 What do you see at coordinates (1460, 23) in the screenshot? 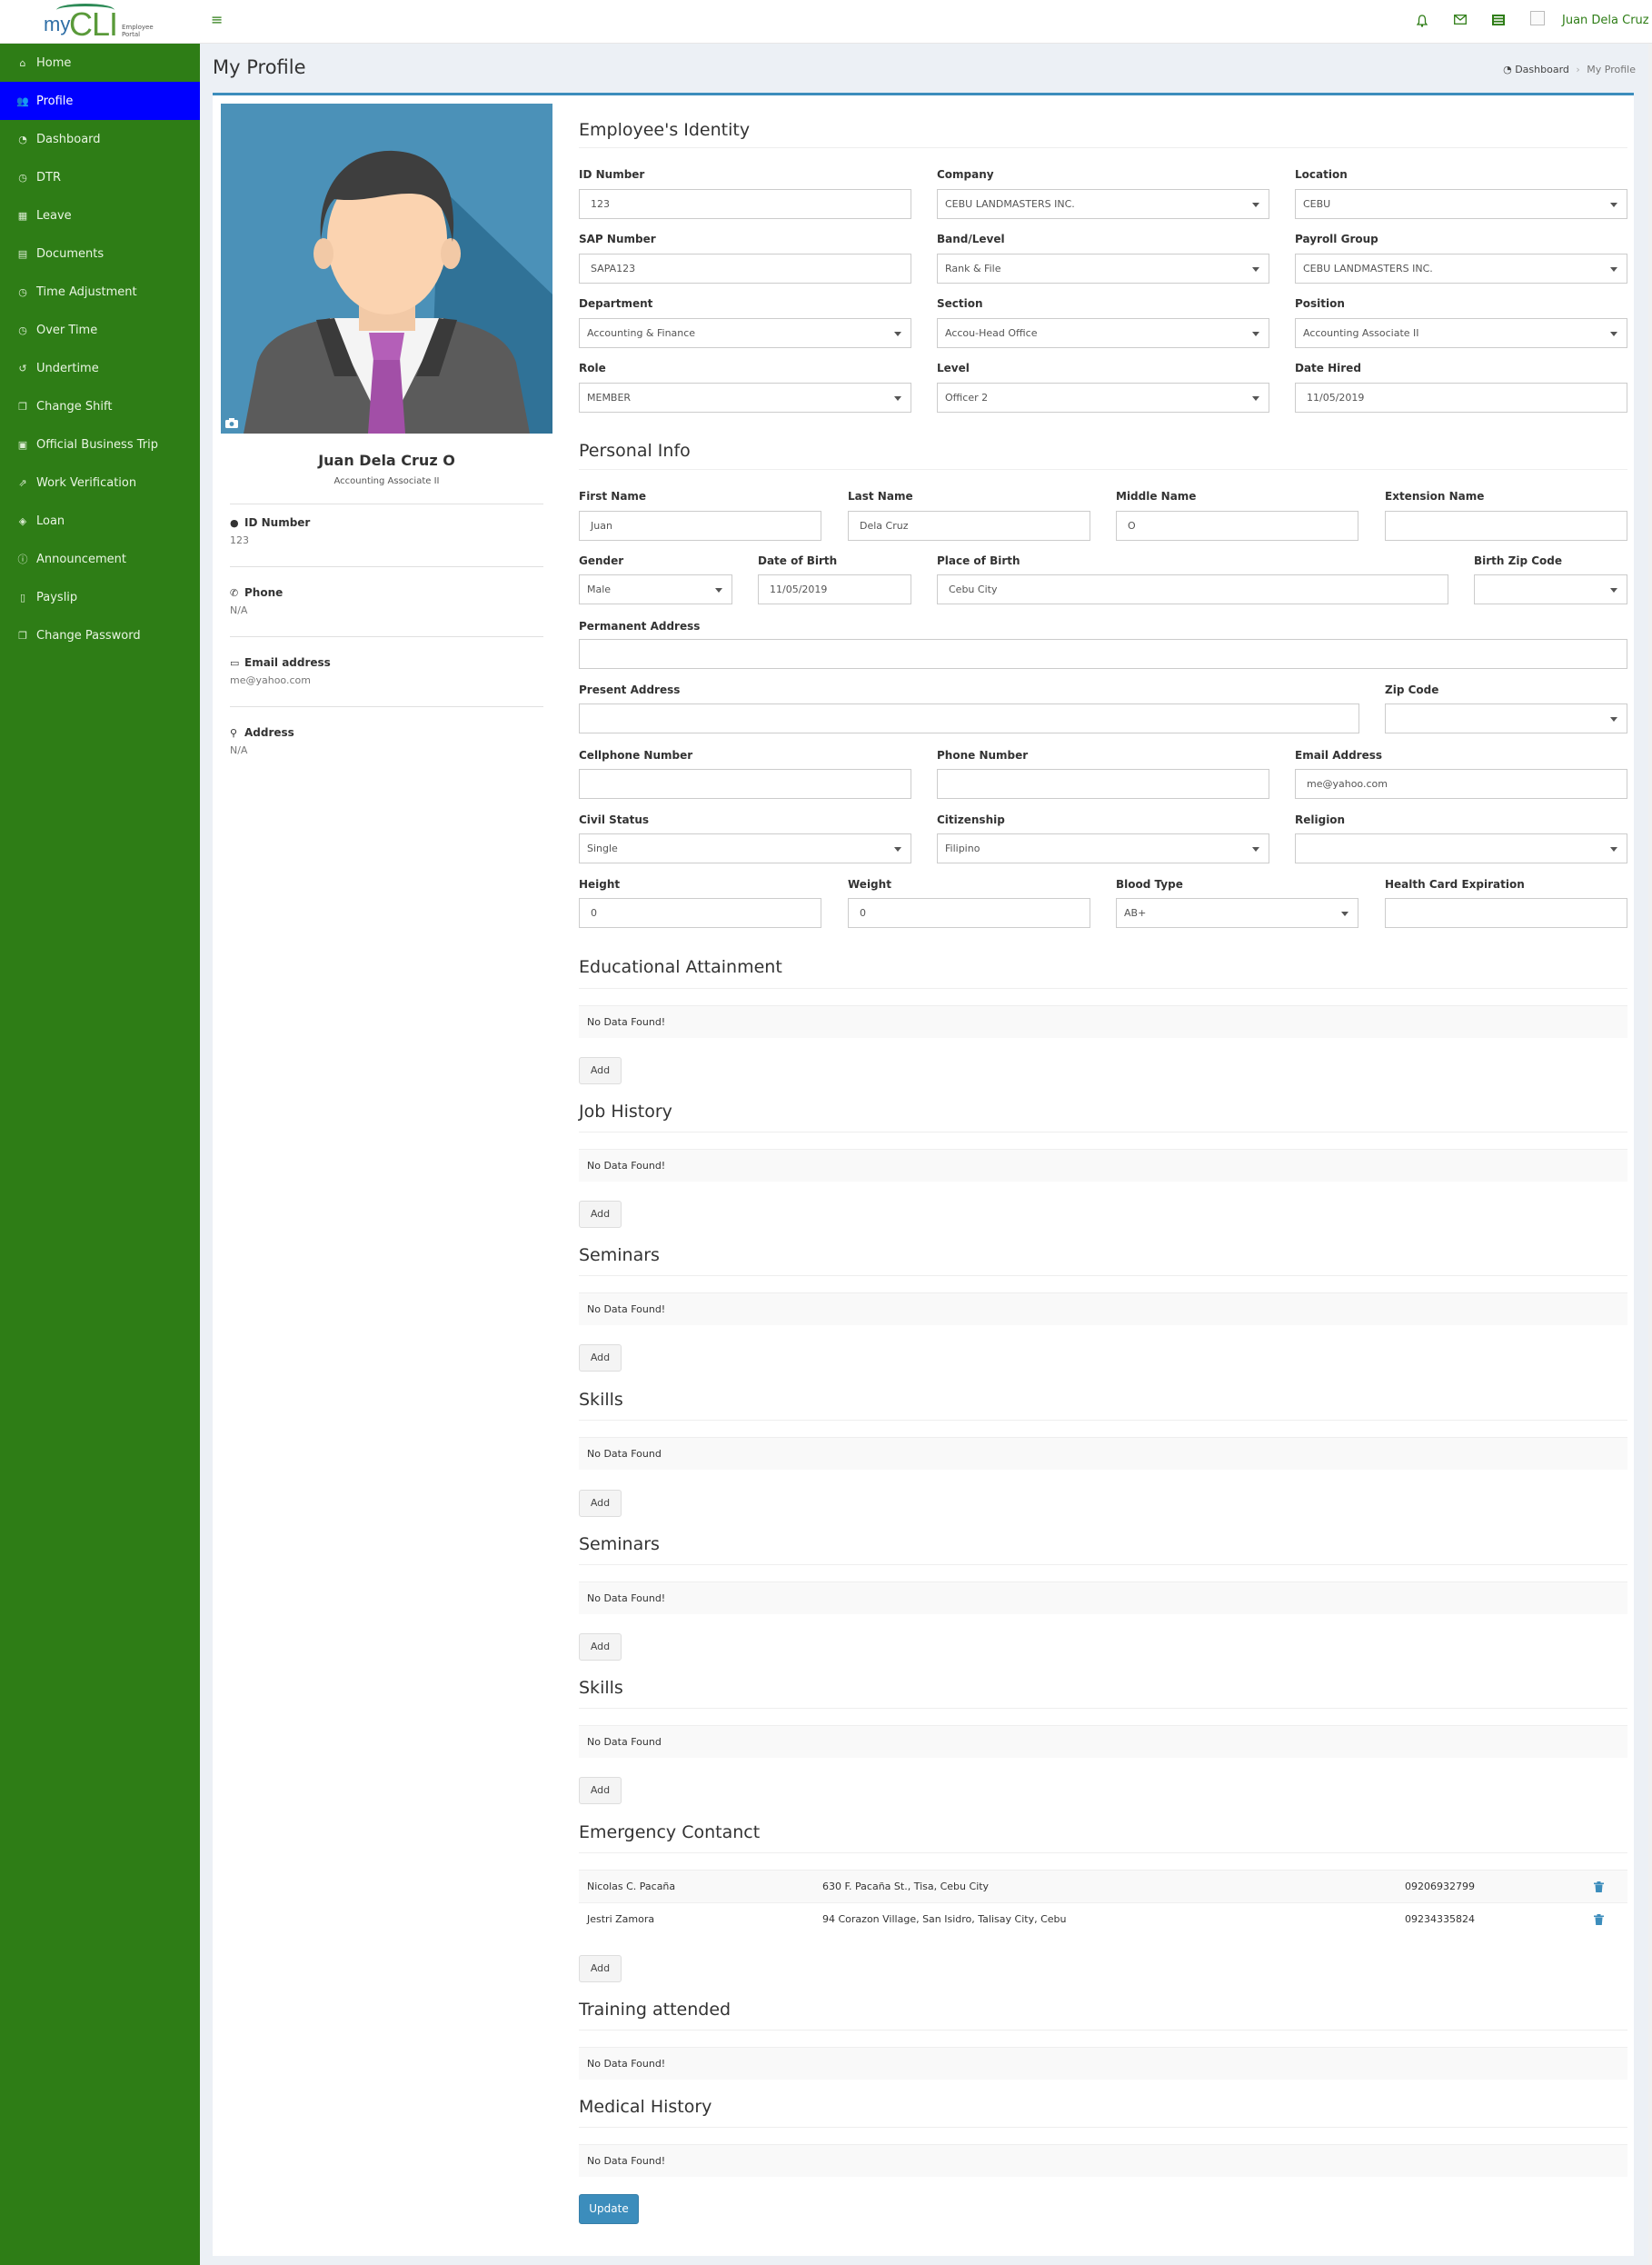
I see `envelope-icon` at bounding box center [1460, 23].